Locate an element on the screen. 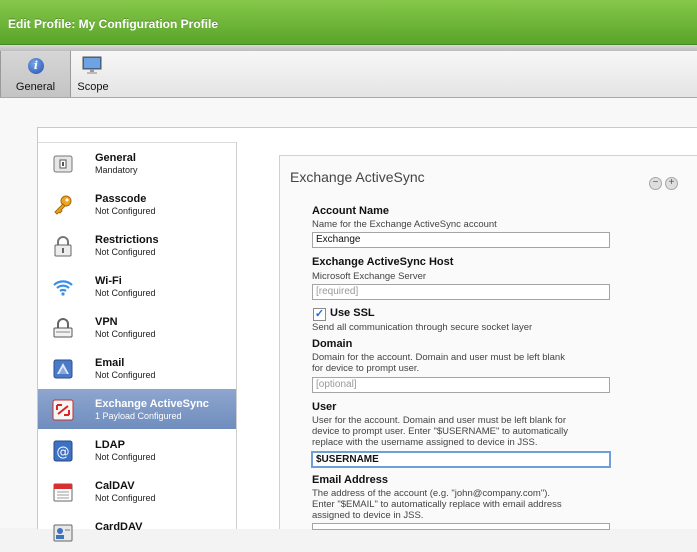  sidebar-item-name: VPN is located at coordinates (106, 322).